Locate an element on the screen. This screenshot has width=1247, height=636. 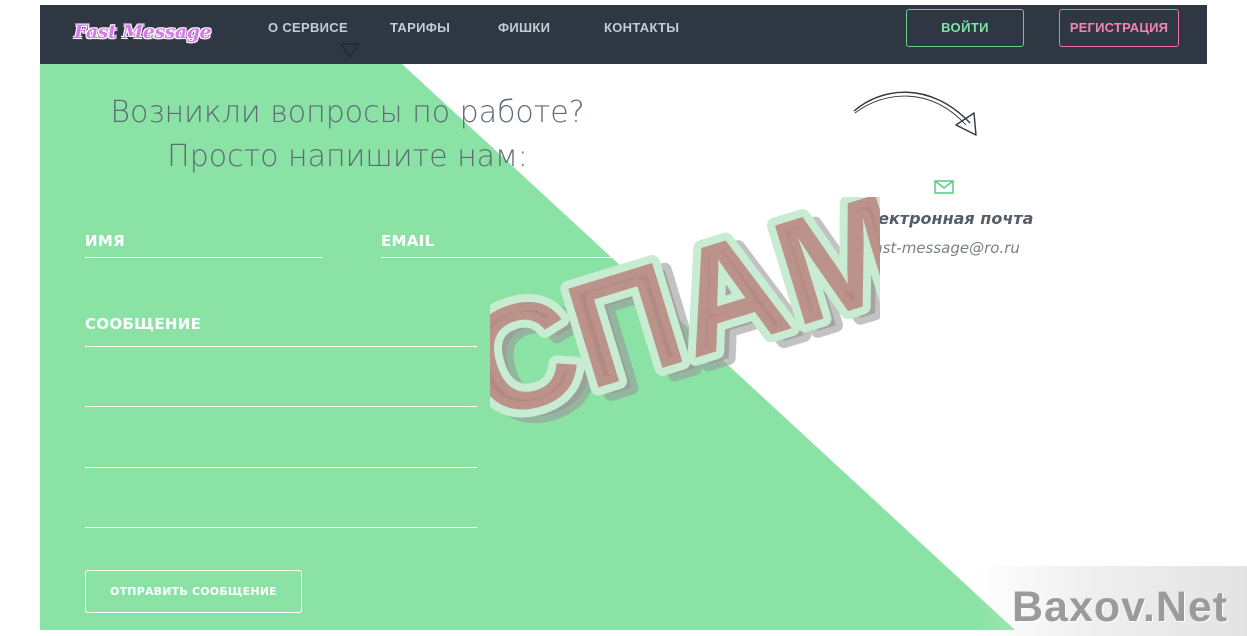
send-message-button: ОТПРАВИТЬ СООБЩЕНИЕ is located at coordinates (193, 591).